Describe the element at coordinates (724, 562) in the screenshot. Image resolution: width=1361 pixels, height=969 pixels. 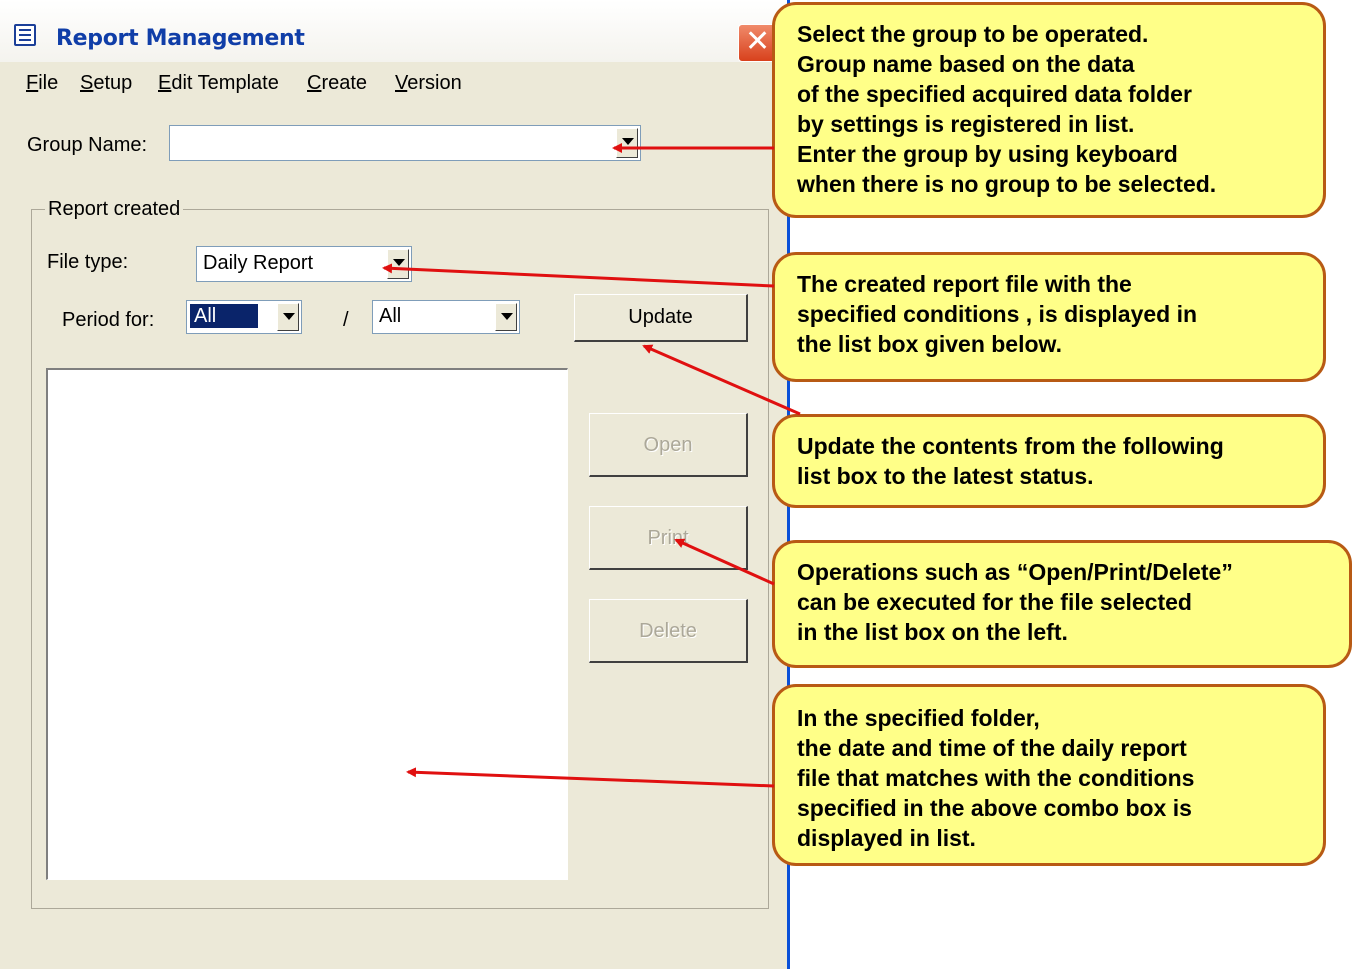
I see `arrow-to-print` at that location.